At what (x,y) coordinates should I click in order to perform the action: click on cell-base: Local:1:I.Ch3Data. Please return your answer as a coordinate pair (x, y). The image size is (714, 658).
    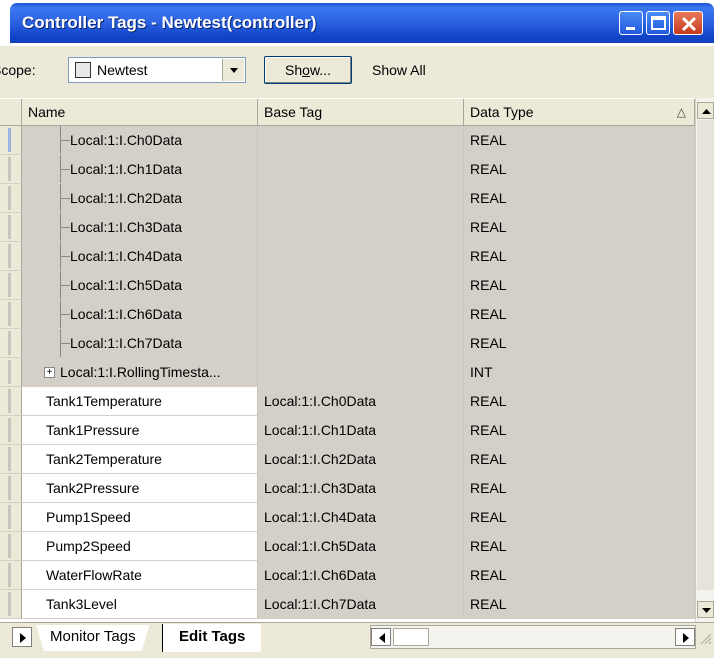
    Looking at the image, I should click on (361, 488).